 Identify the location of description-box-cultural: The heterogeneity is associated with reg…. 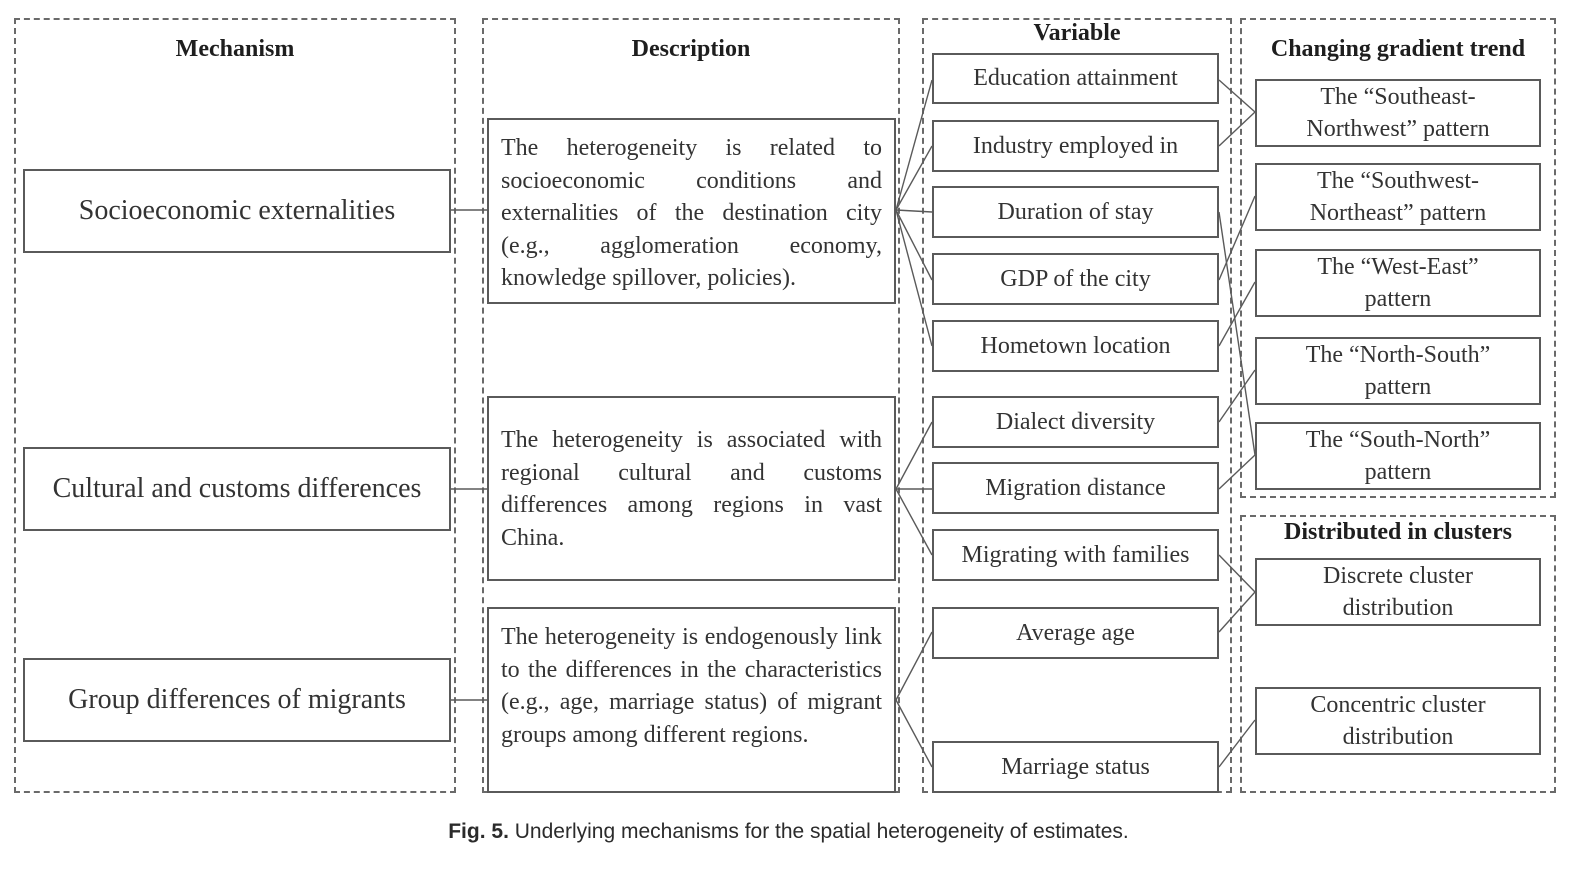
(691, 488).